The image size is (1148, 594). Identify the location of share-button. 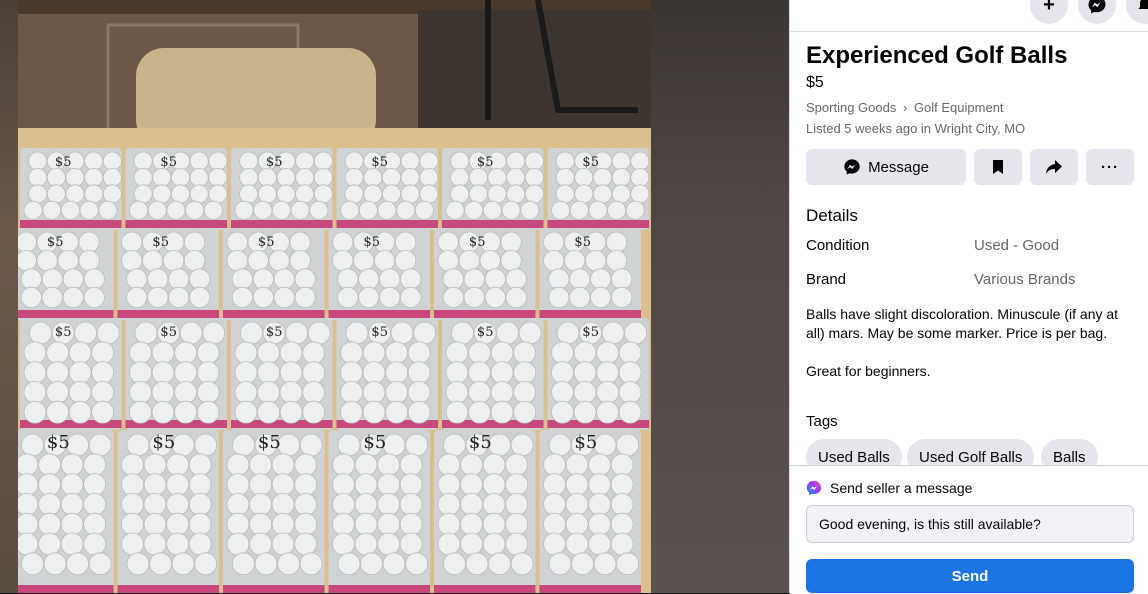
(1054, 167).